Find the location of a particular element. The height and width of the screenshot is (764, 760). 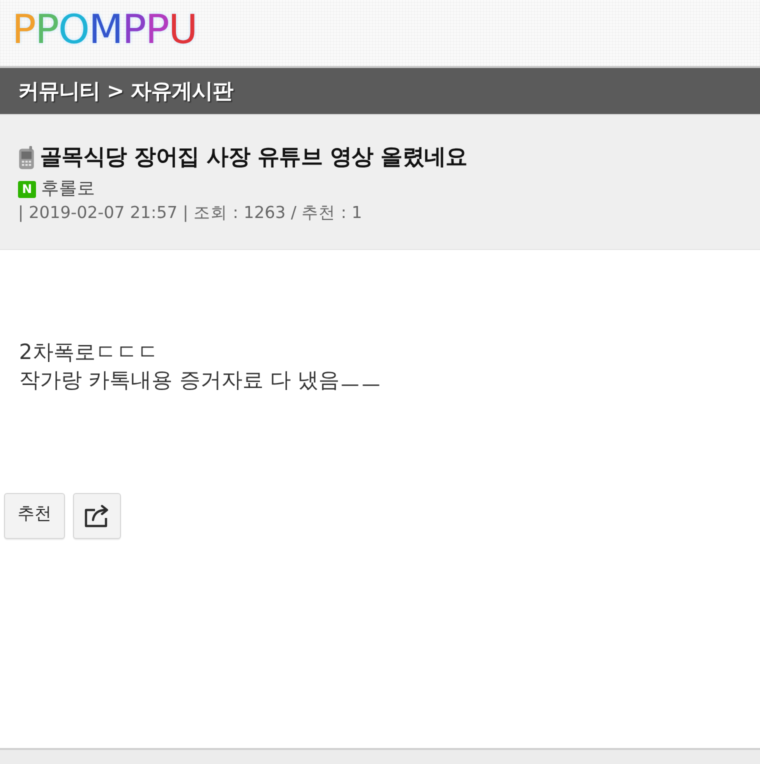

author-name: 후롤로 is located at coordinates (68, 189).